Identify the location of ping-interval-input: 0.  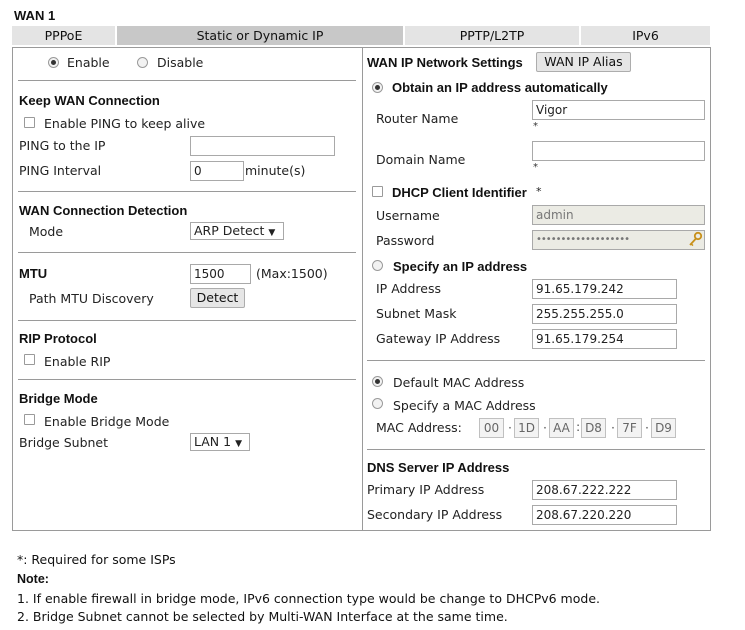
(217, 171).